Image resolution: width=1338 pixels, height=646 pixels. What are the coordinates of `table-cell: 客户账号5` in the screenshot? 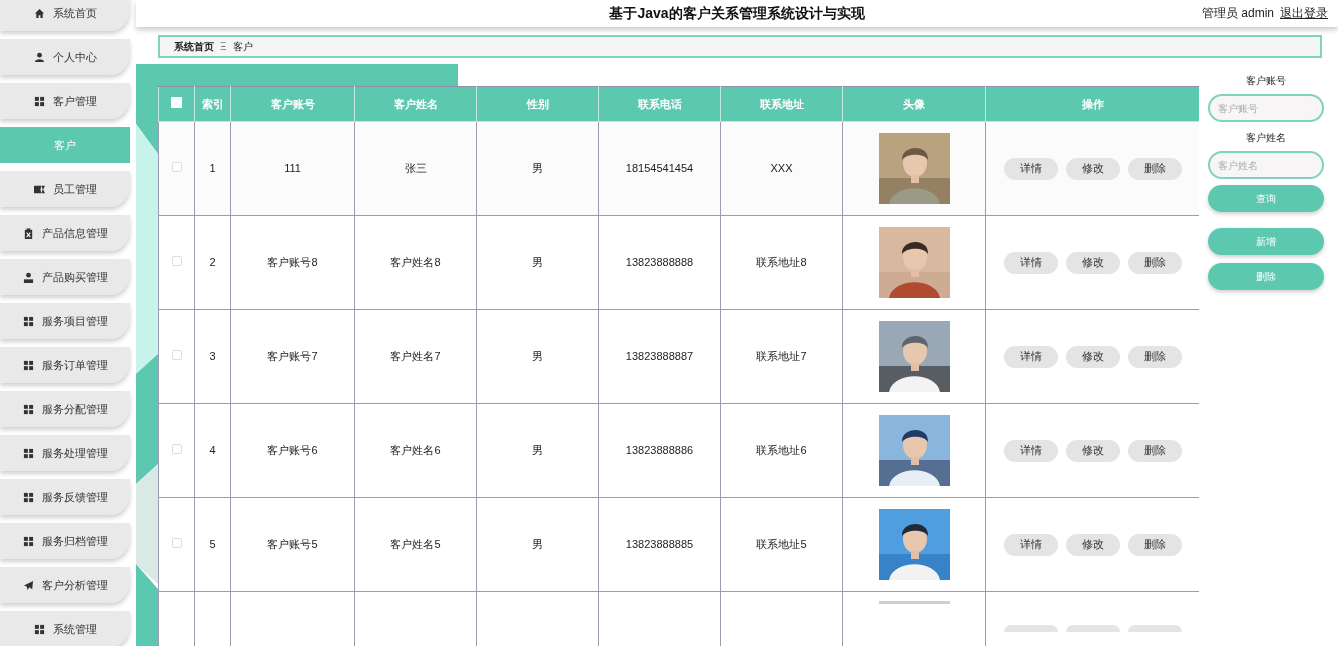 It's located at (292, 544).